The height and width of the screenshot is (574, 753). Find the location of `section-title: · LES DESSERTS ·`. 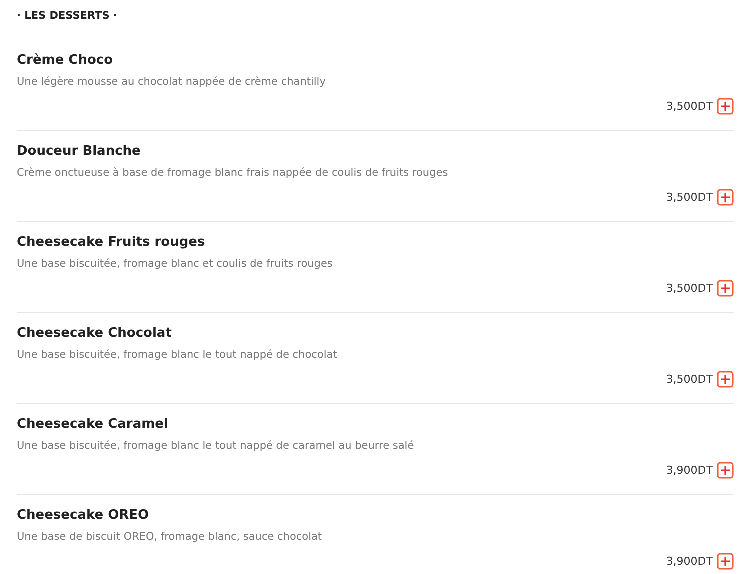

section-title: · LES DESSERTS · is located at coordinates (67, 16).